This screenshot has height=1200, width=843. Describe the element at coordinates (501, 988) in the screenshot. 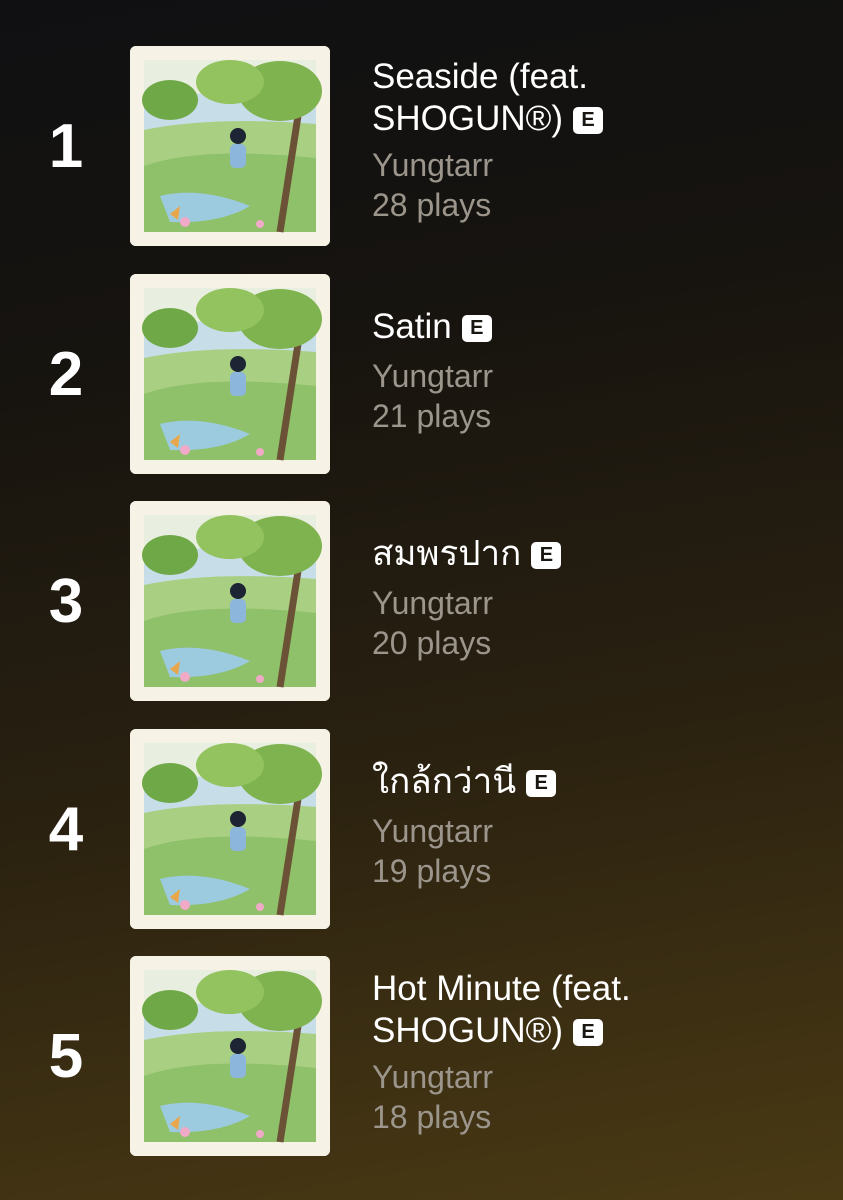

I see `track-title-line-1: Hot Minute (feat.` at that location.